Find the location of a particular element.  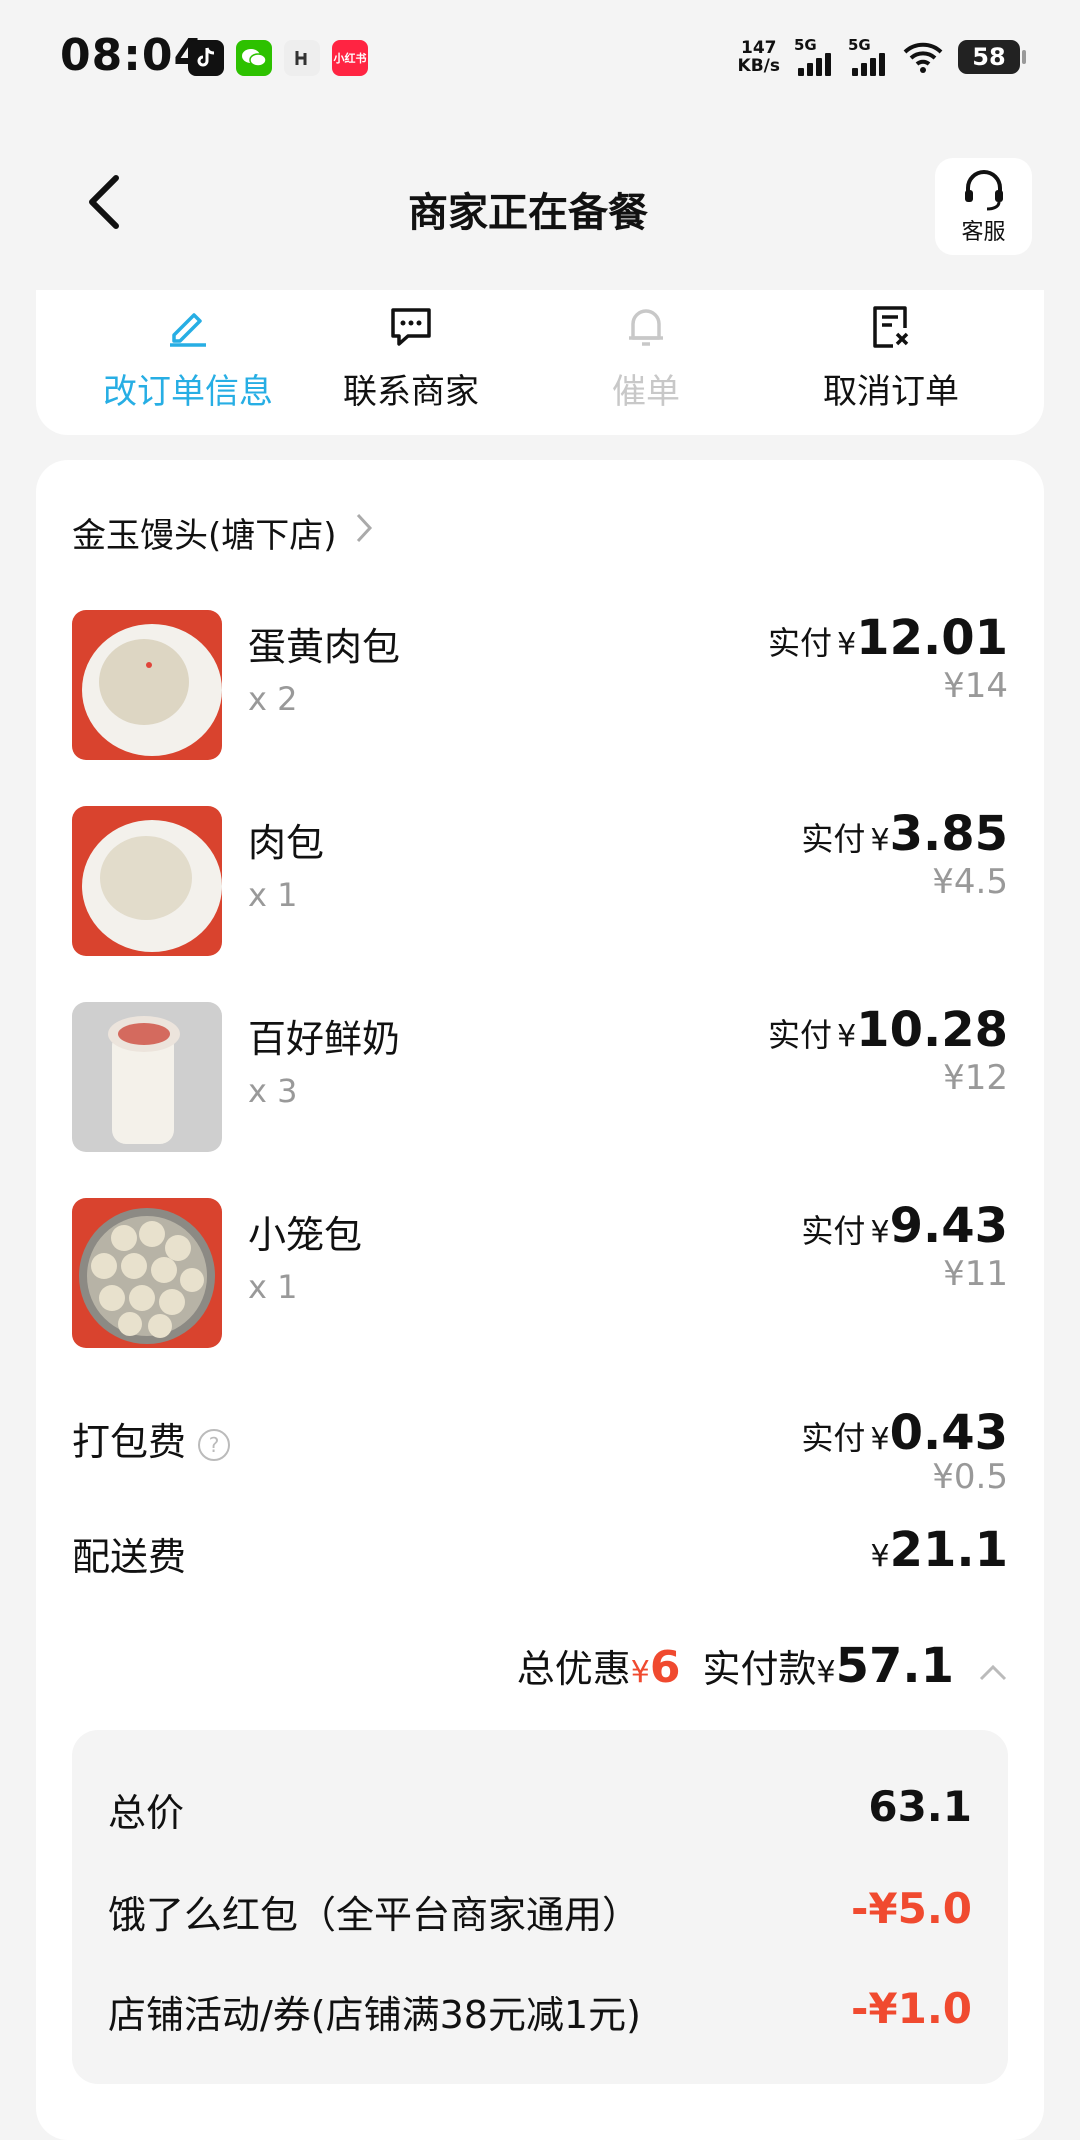

edit-order-label: 改订单信息 is located at coordinates (188, 392).